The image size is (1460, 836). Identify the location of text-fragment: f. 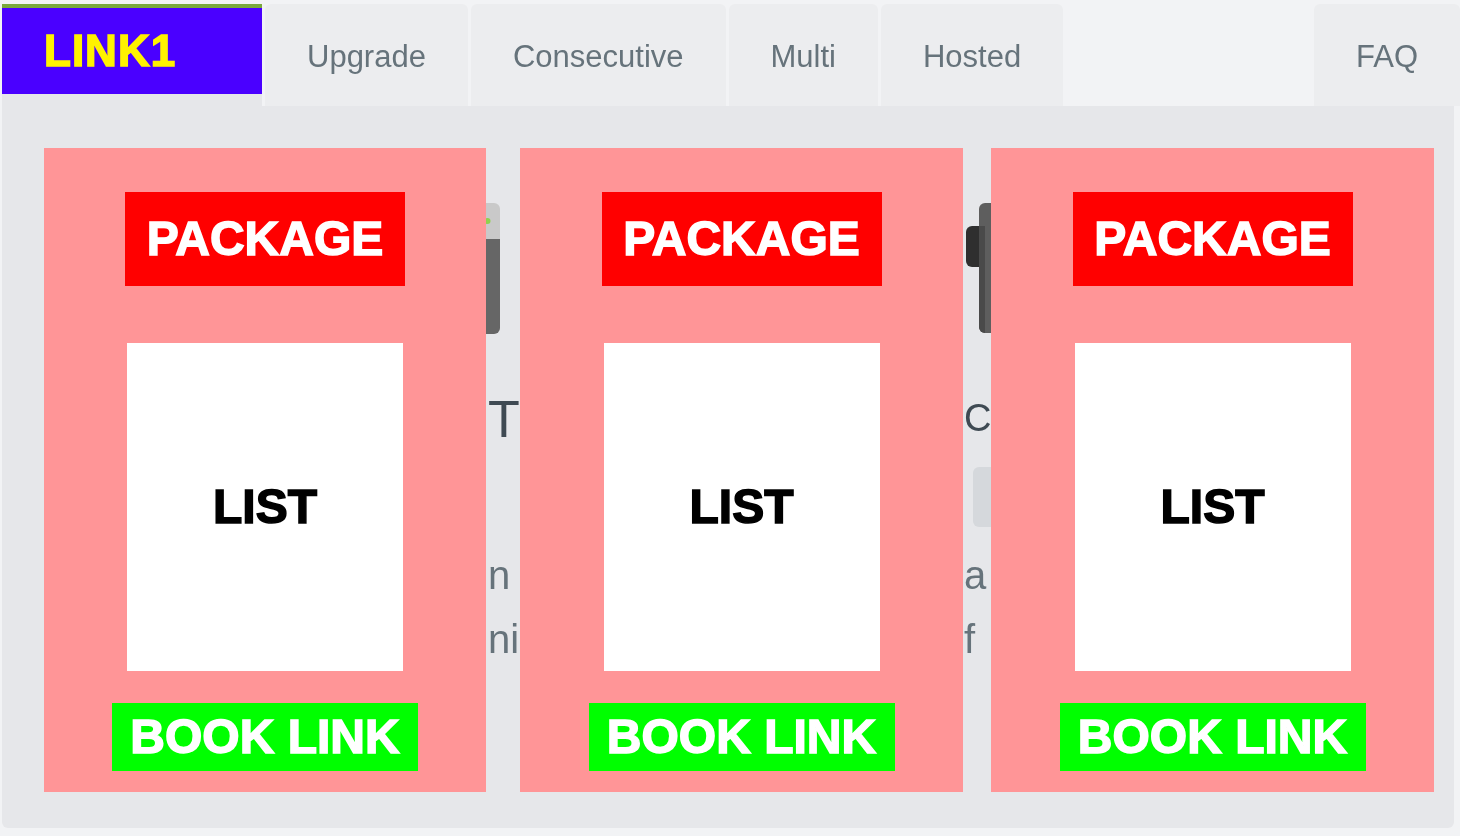
(970, 639).